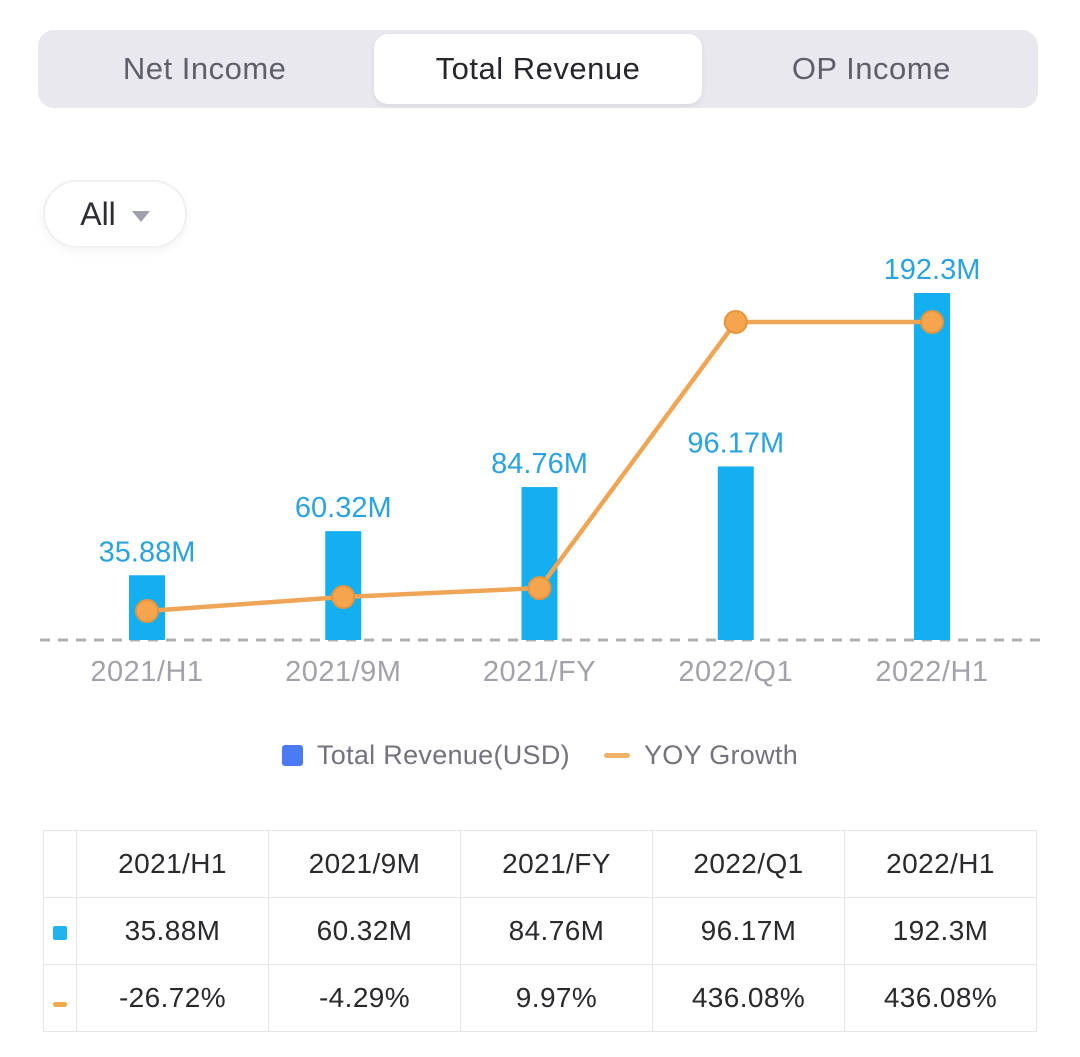 The height and width of the screenshot is (1057, 1080). I want to click on bar-swatch-icon, so click(60, 933).